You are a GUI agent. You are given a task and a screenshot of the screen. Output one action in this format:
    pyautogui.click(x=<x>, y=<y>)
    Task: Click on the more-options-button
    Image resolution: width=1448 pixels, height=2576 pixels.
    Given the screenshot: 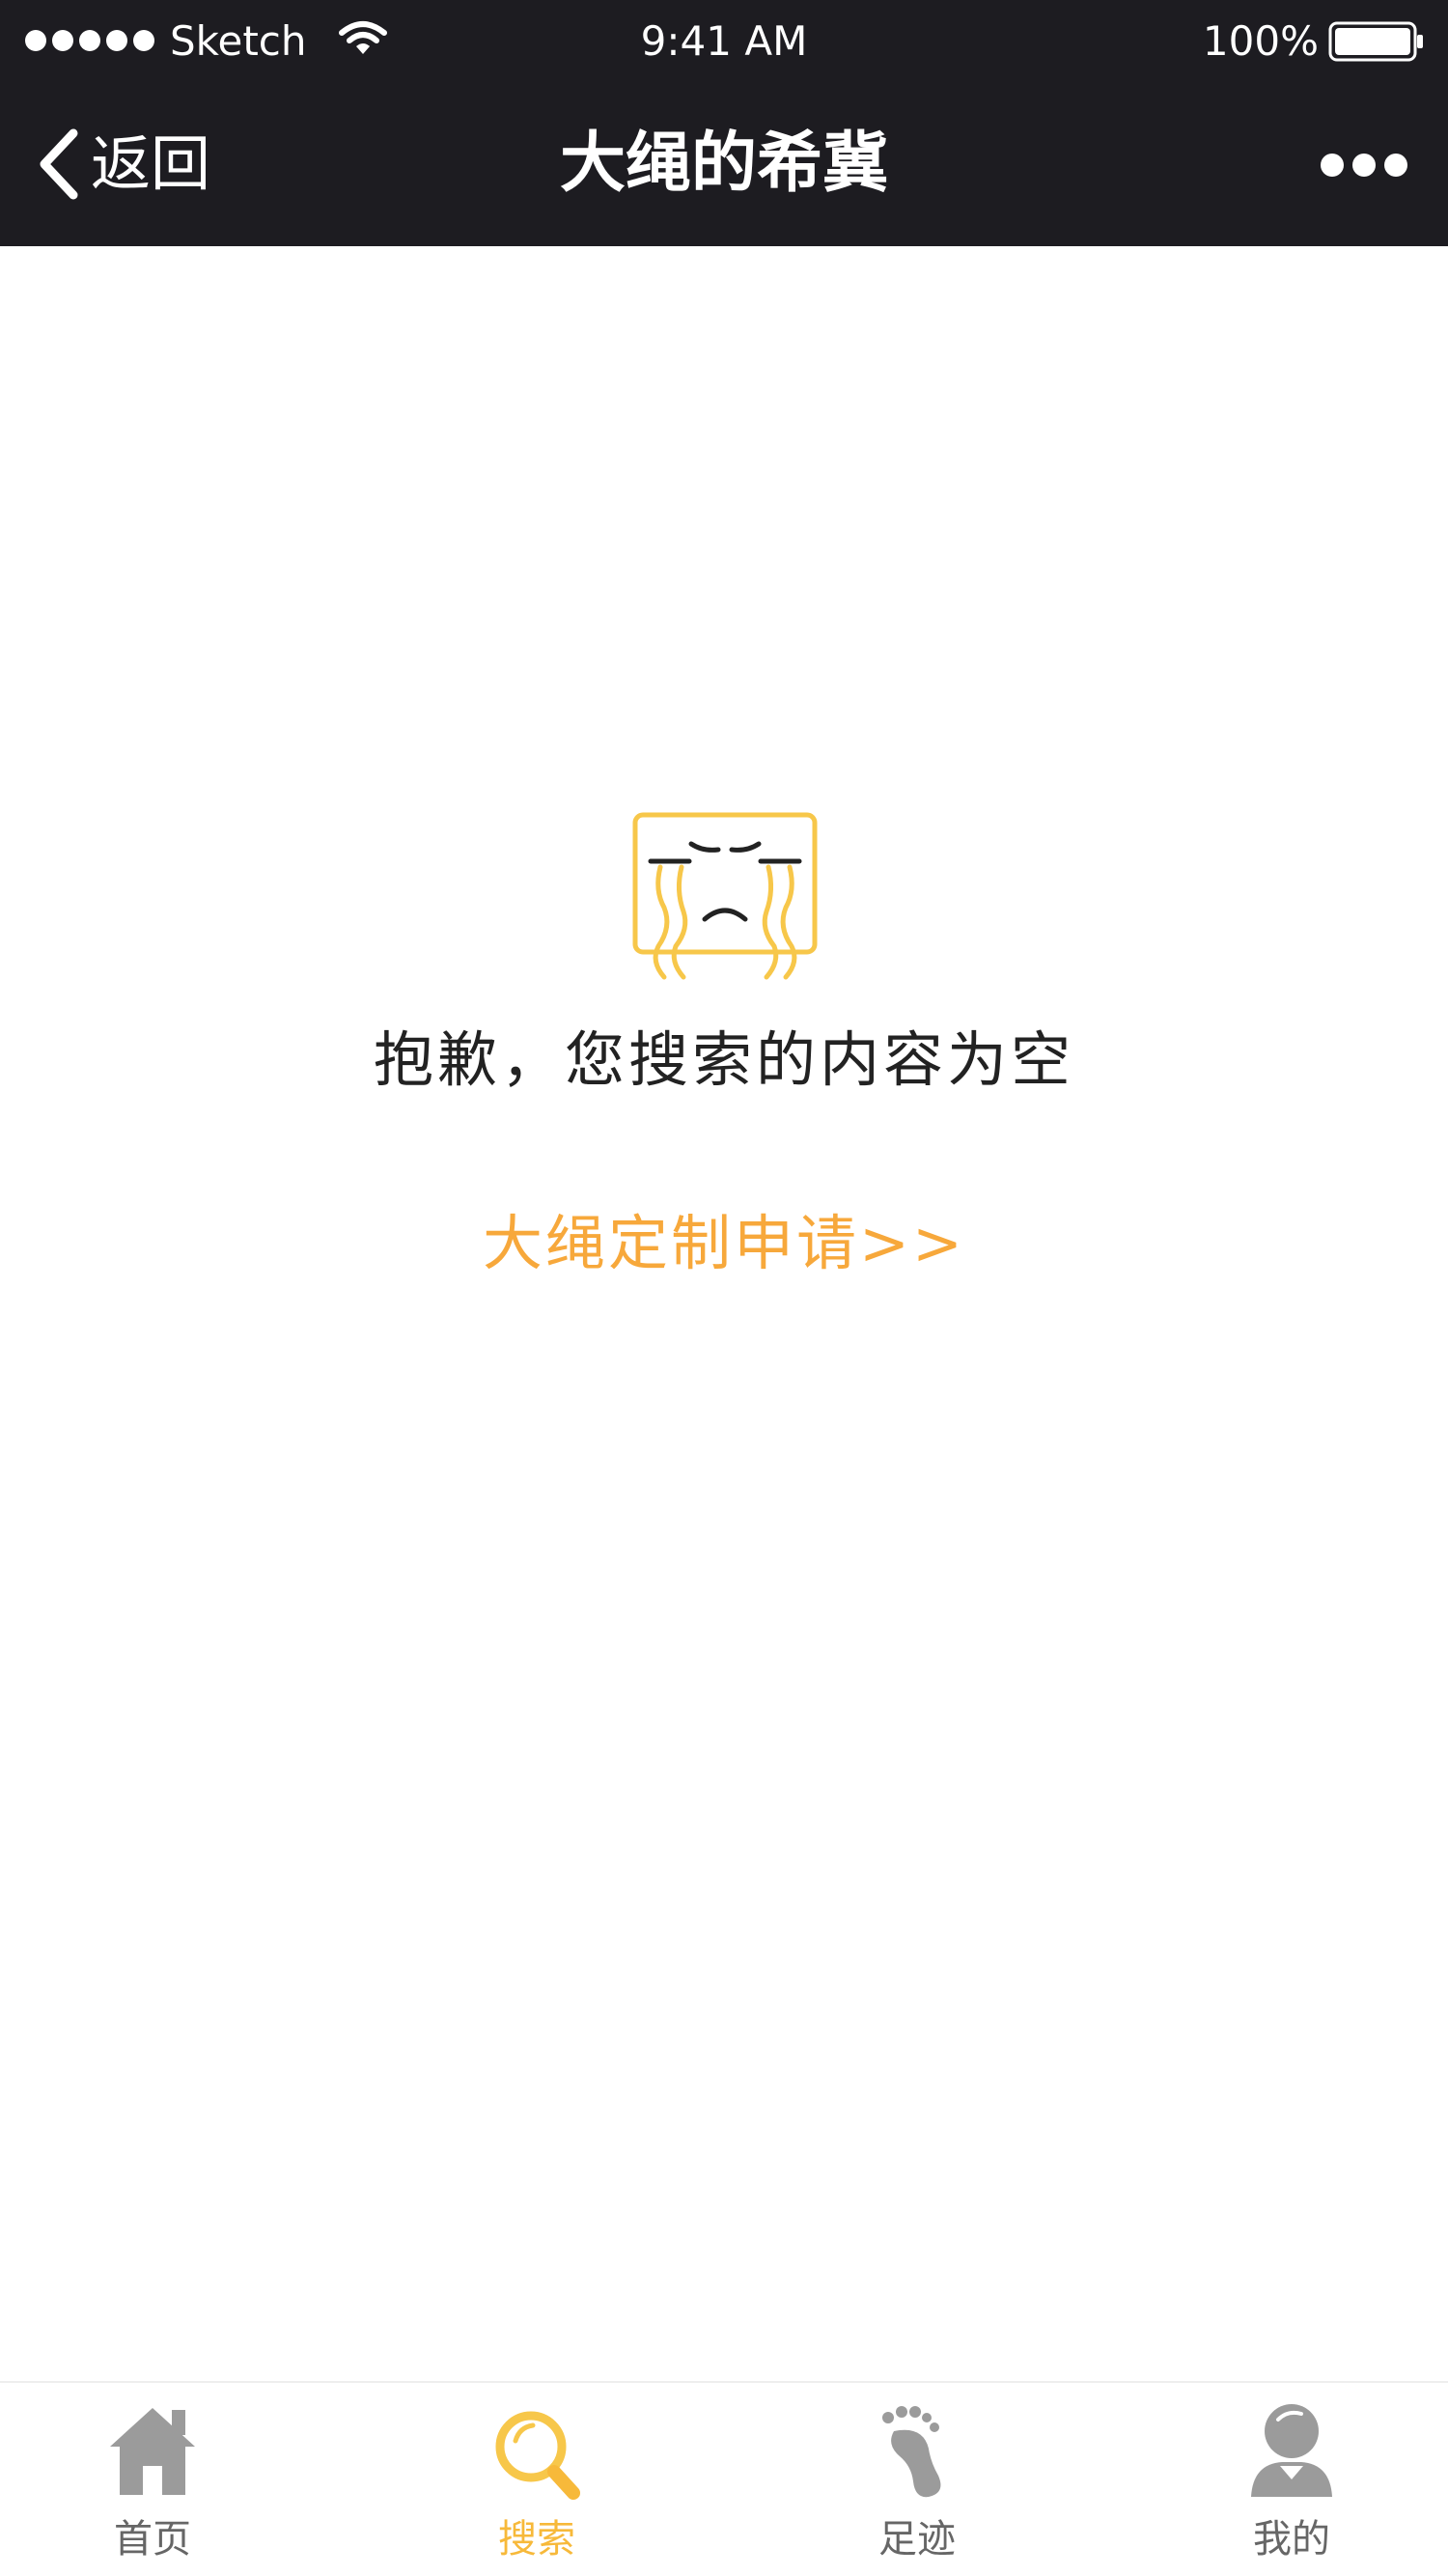 What is the action you would take?
    pyautogui.click(x=1364, y=165)
    